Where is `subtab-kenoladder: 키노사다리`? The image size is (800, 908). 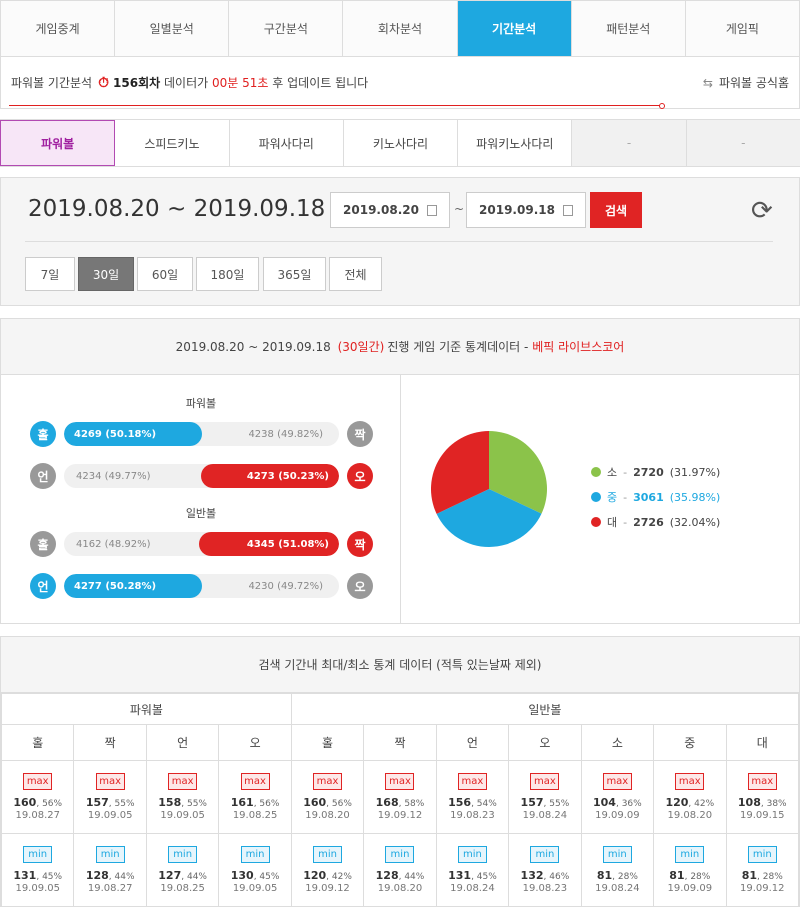
subtab-kenoladder: 키노사다리 is located at coordinates (401, 143).